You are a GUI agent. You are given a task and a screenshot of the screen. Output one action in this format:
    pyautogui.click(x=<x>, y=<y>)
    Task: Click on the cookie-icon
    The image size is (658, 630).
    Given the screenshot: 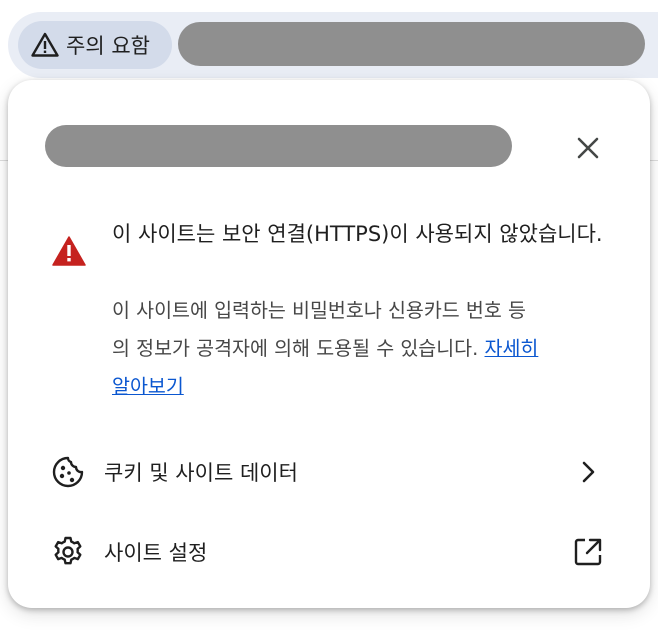 What is the action you would take?
    pyautogui.click(x=68, y=472)
    